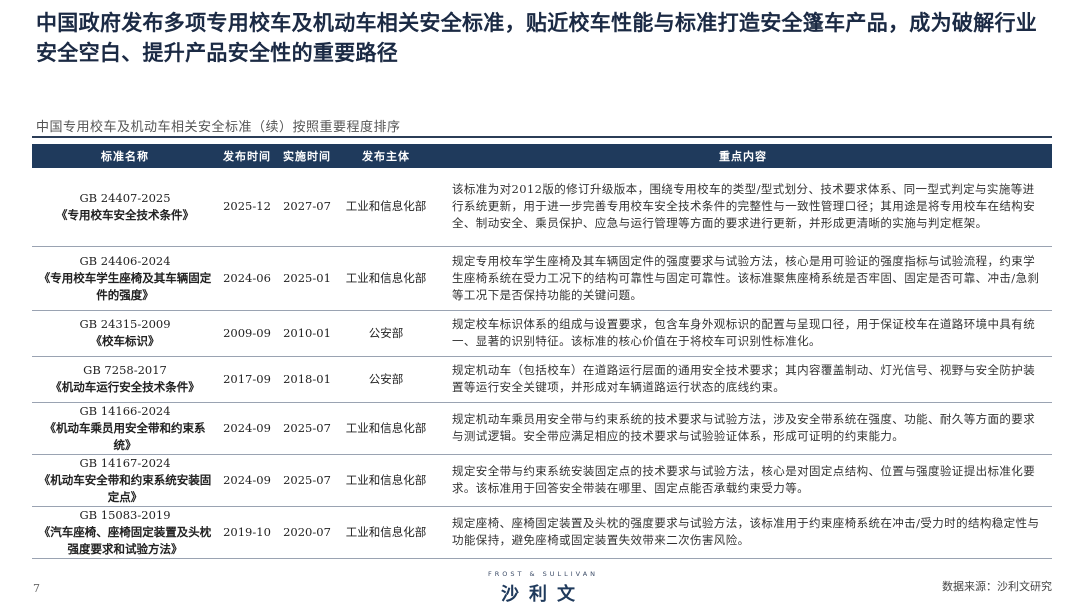 Image resolution: width=1080 pixels, height=608 pixels. I want to click on standard-cell: GB 15083-2019 《汽车座椅、座椅固定装置及头枕强度要求和试验方法》, so click(125, 532).